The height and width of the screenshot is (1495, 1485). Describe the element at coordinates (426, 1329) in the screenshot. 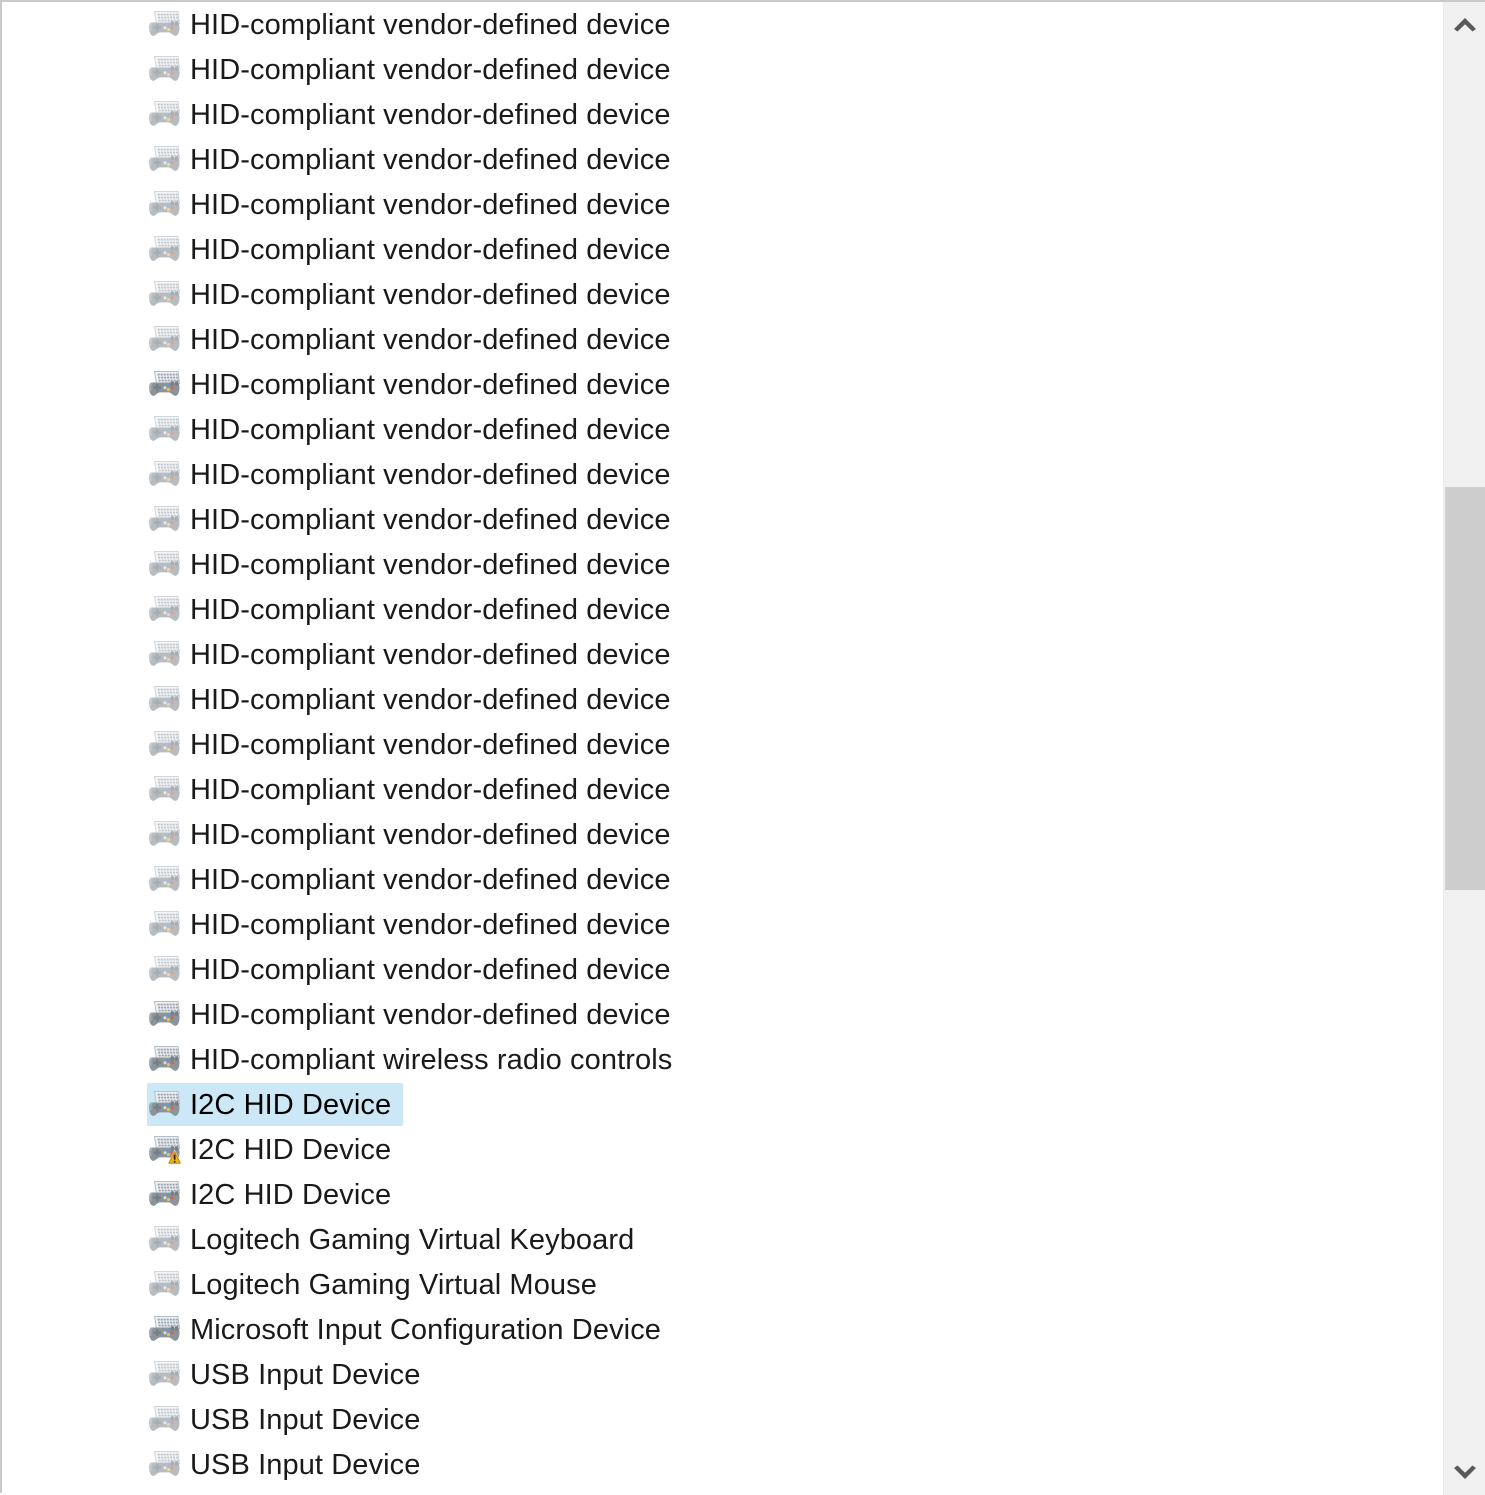

I see `tree-item-label: Microsoft Input Configuration Device` at that location.